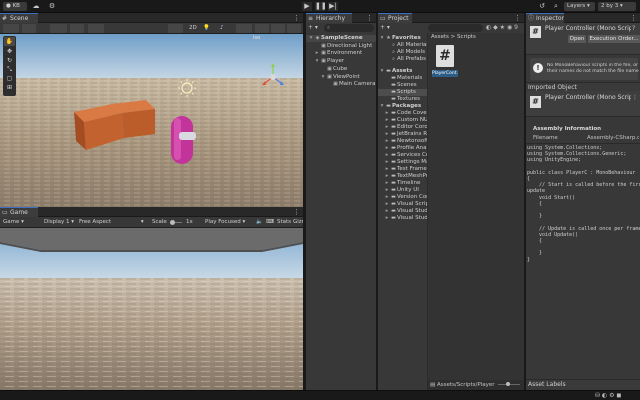 The height and width of the screenshot is (400, 640). Describe the element at coordinates (321, 6) in the screenshot. I see `pause-button: ❚❚` at that location.